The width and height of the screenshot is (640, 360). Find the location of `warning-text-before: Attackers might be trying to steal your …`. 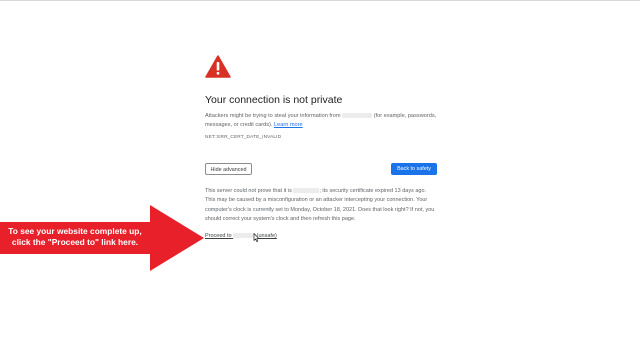

warning-text-before: Attackers might be trying to steal your … is located at coordinates (273, 116).